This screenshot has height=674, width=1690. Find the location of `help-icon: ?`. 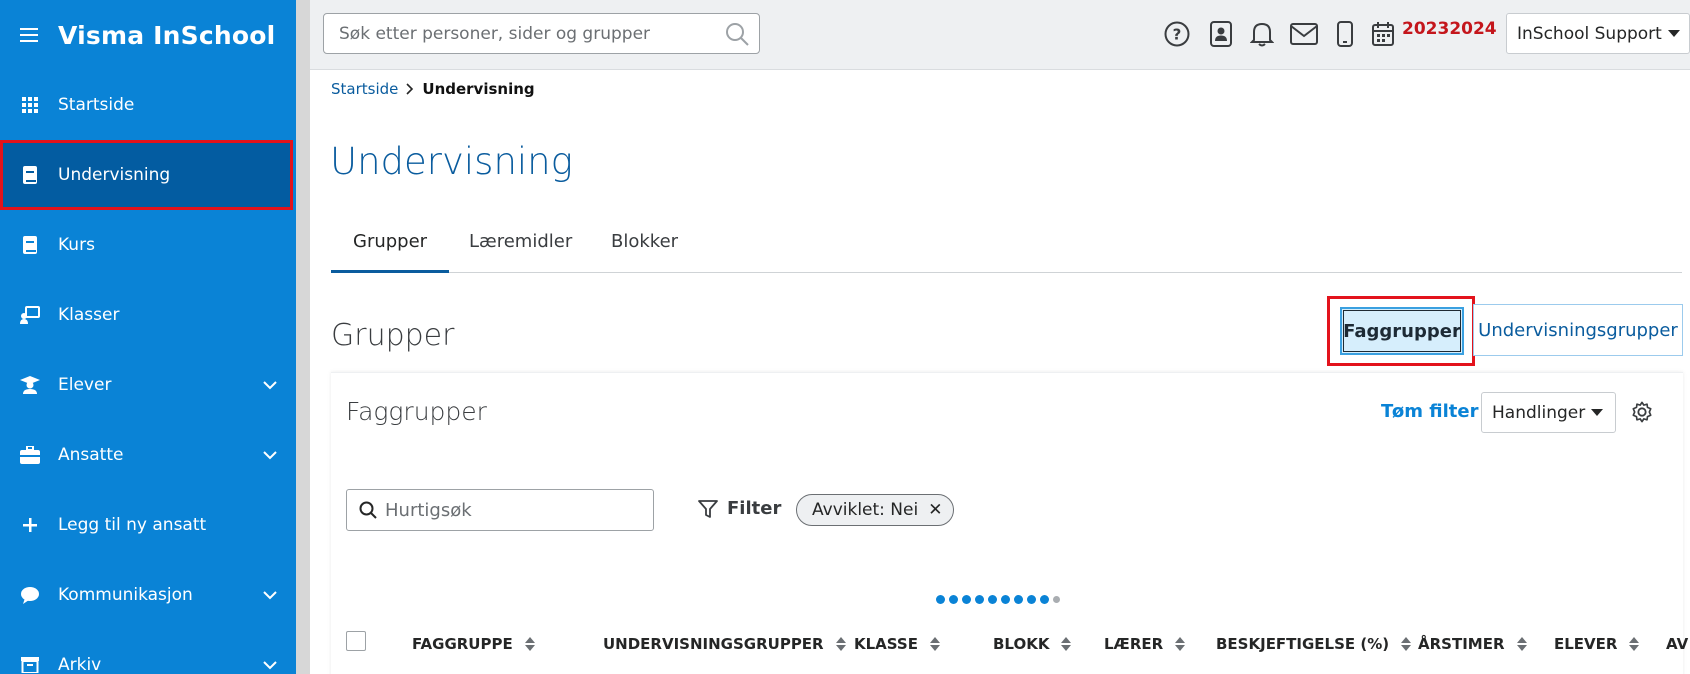

help-icon: ? is located at coordinates (1177, 34).